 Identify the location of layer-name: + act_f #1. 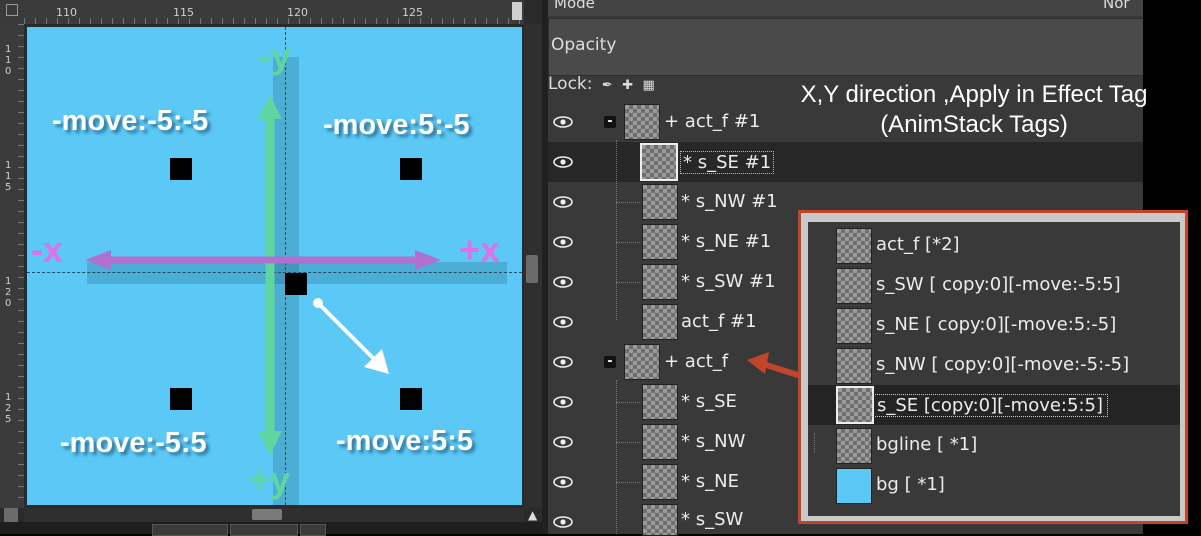
(712, 121).